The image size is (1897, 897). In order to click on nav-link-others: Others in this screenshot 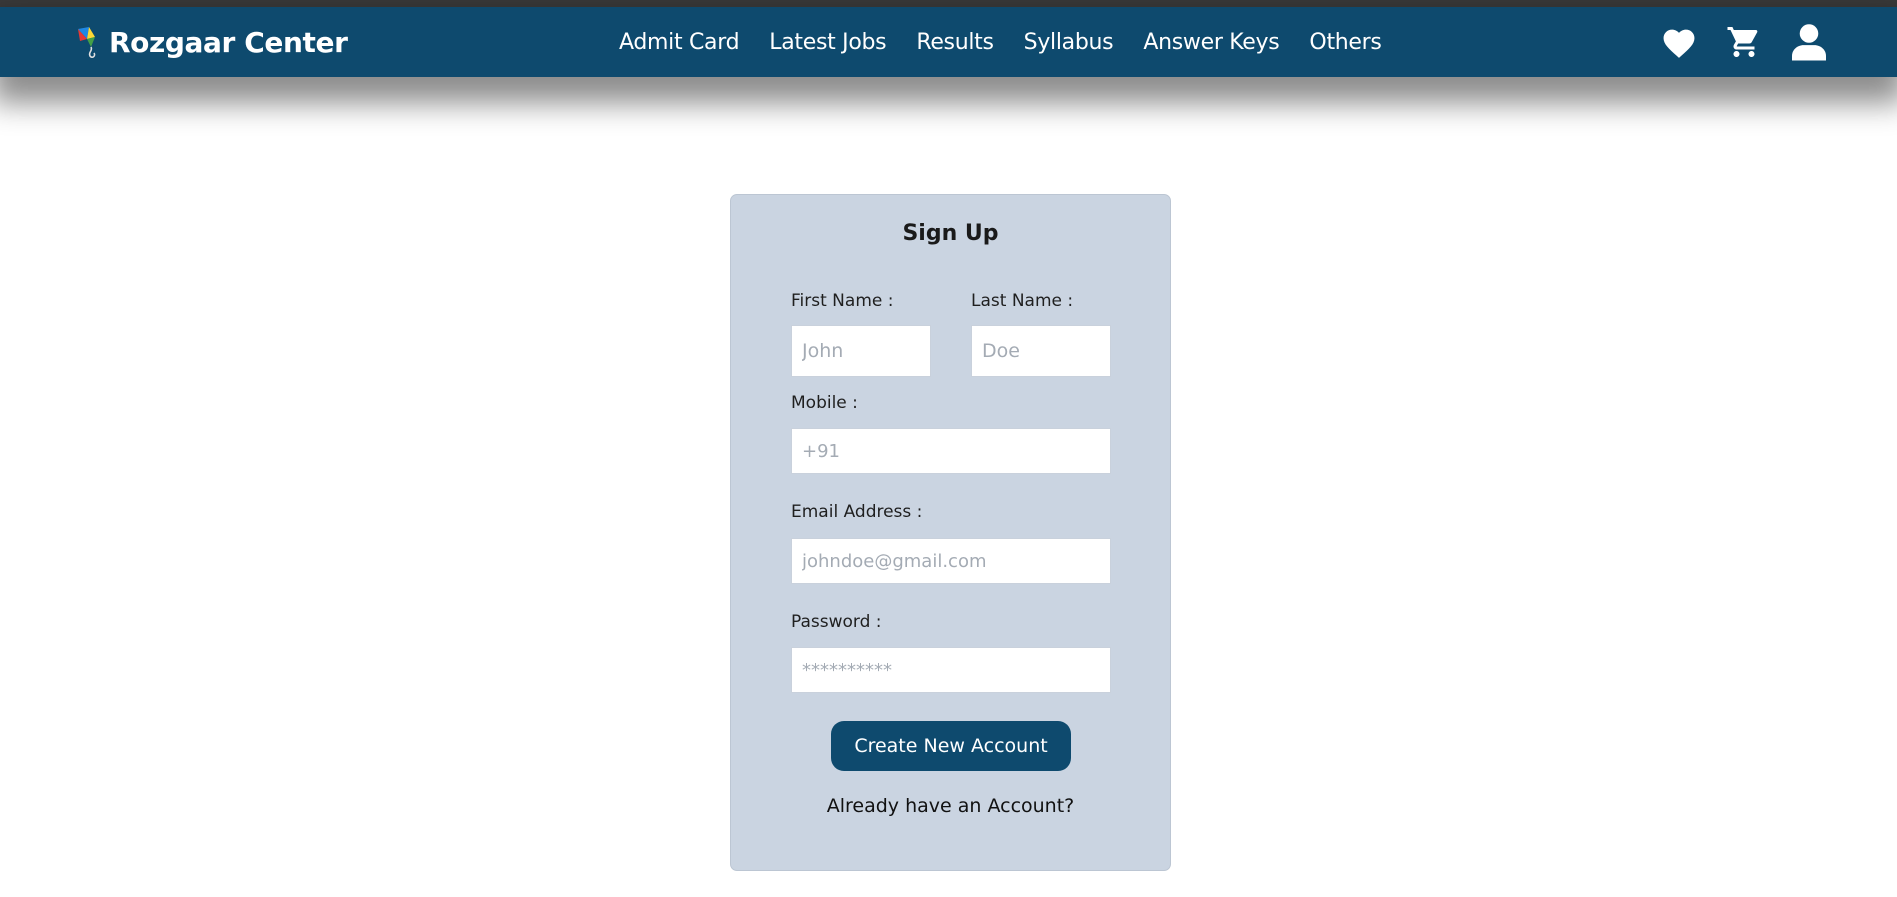, I will do `click(1345, 42)`.